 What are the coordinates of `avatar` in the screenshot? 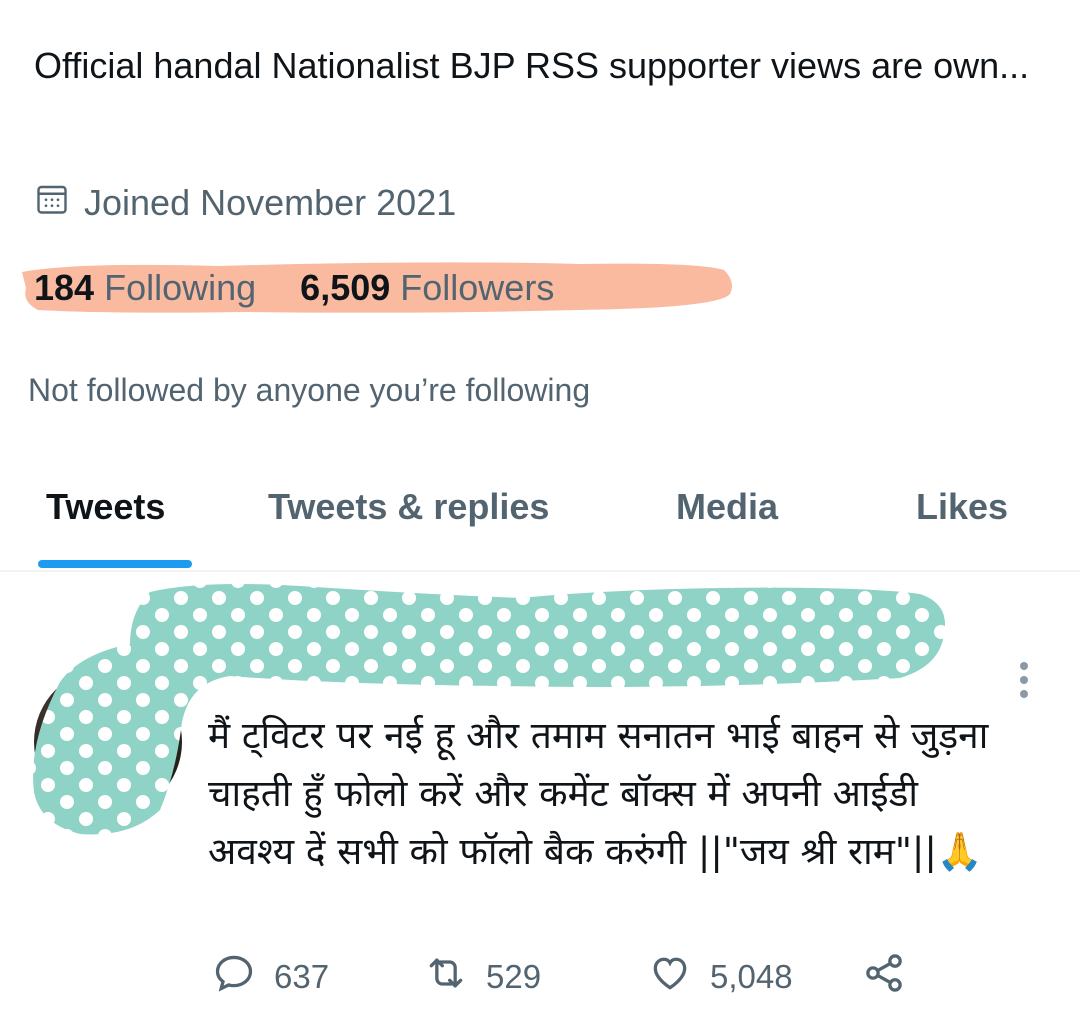 It's located at (108, 742).